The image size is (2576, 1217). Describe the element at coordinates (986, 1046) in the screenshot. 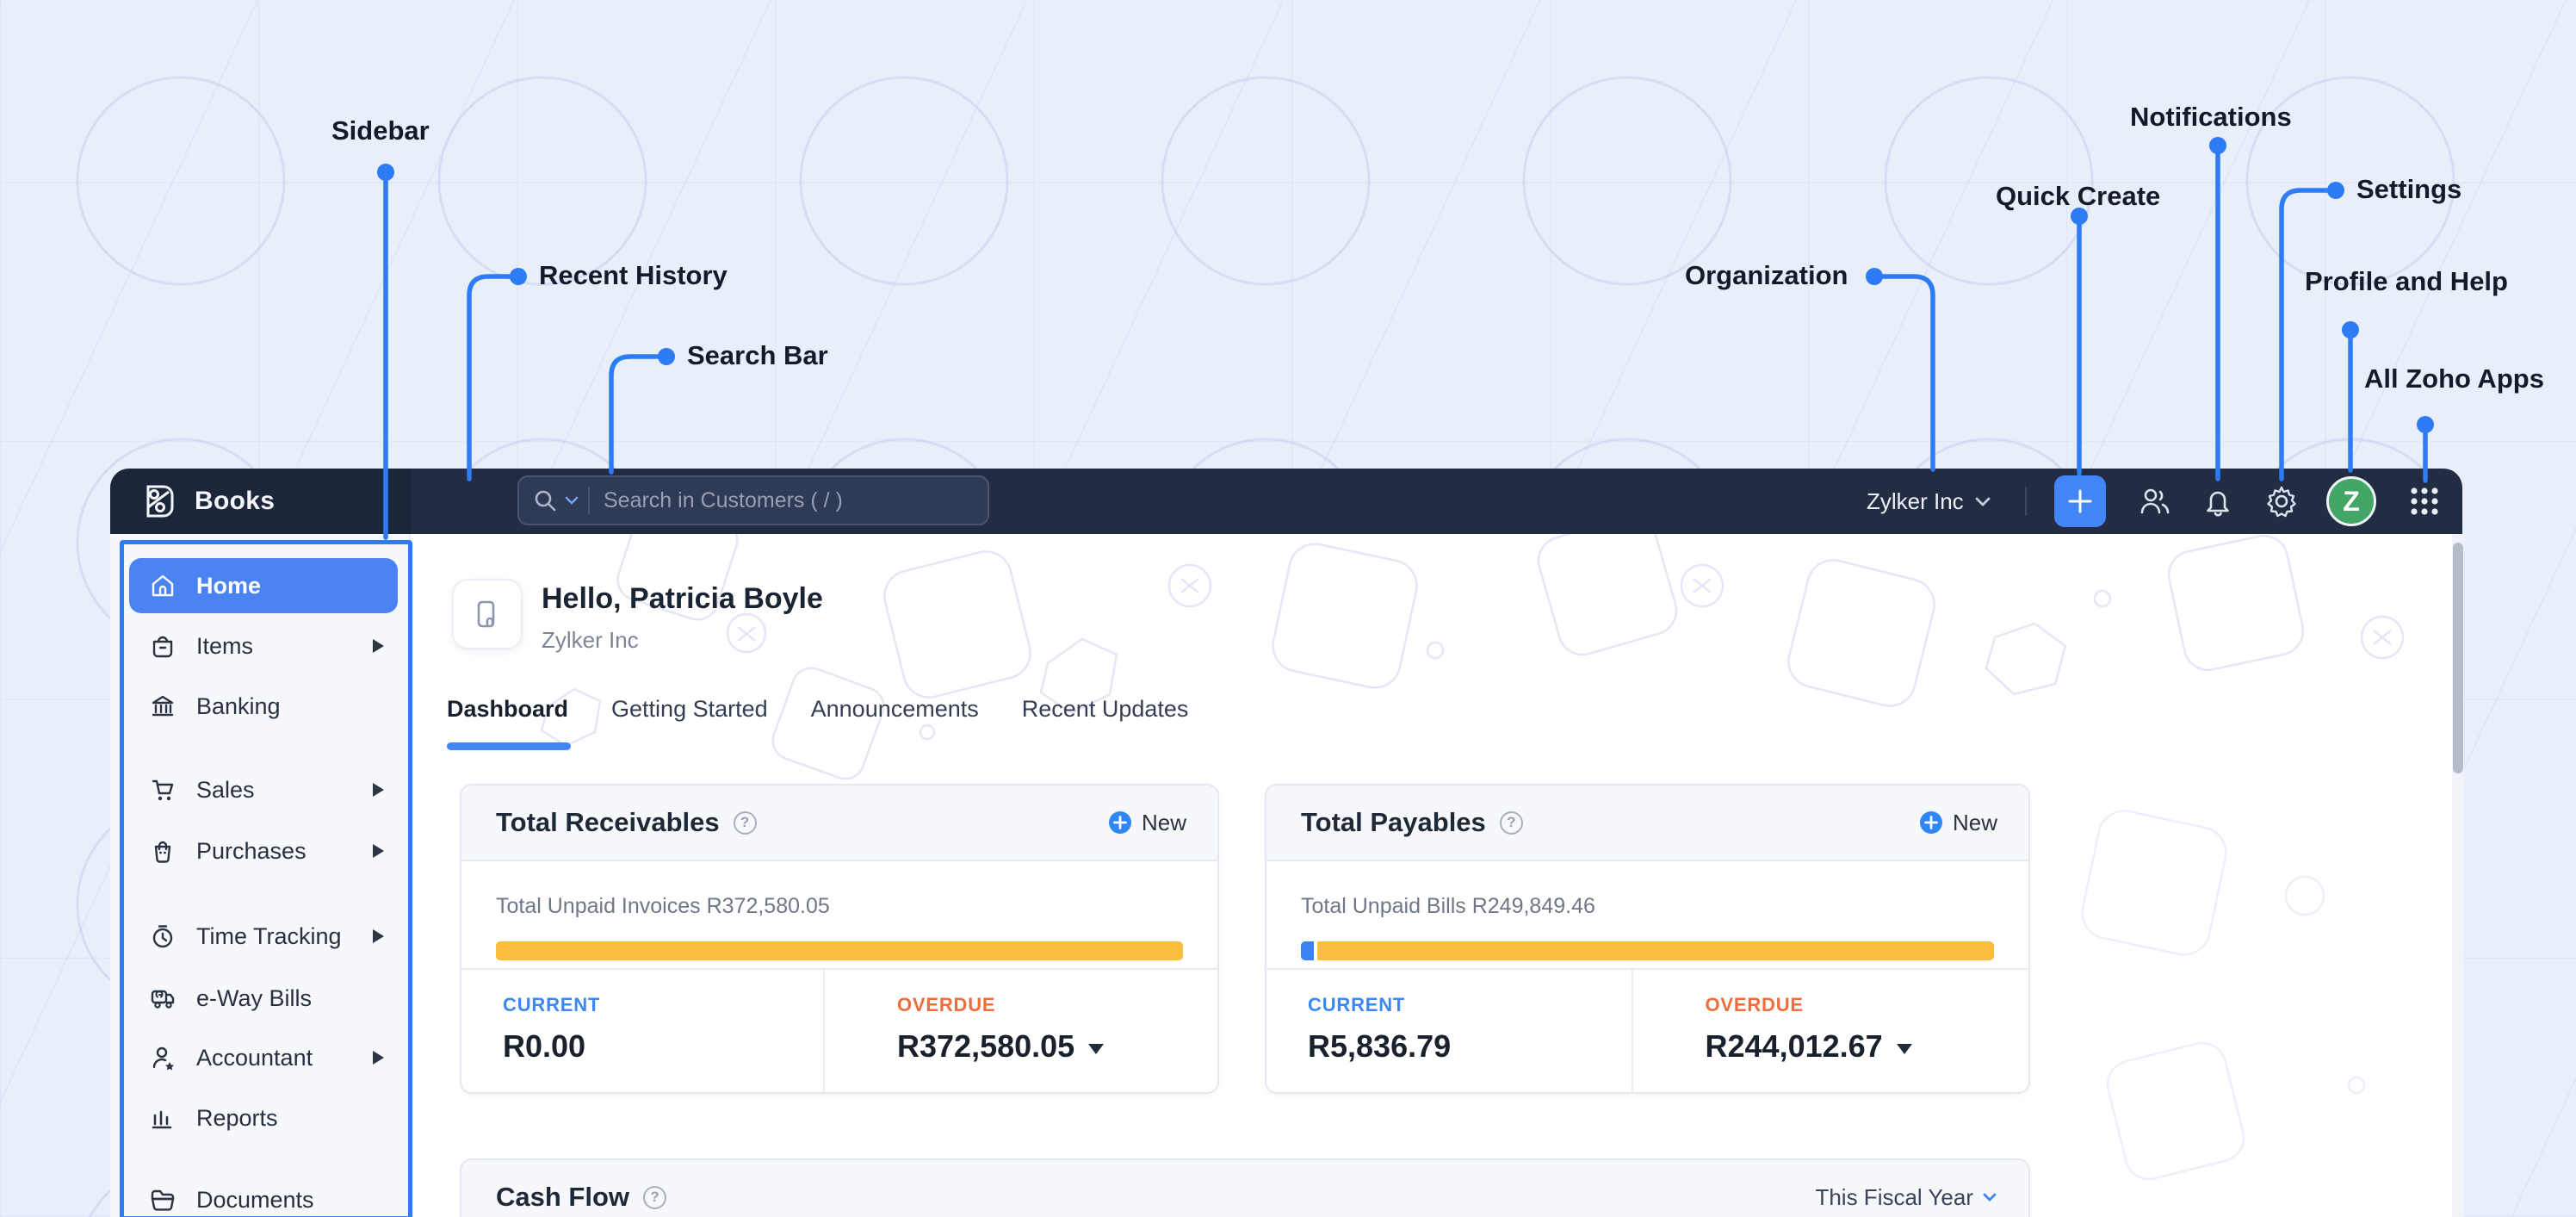

I see `overdue-amount: R372,580.05` at that location.